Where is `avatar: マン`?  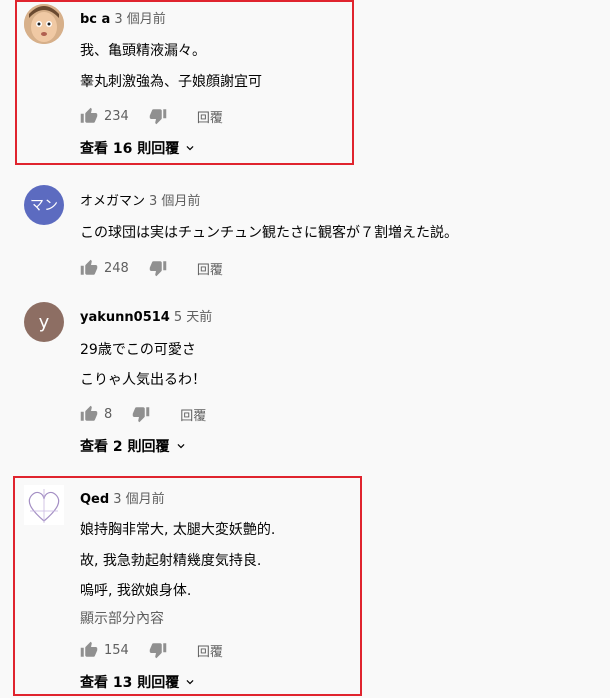 avatar: マン is located at coordinates (44, 205).